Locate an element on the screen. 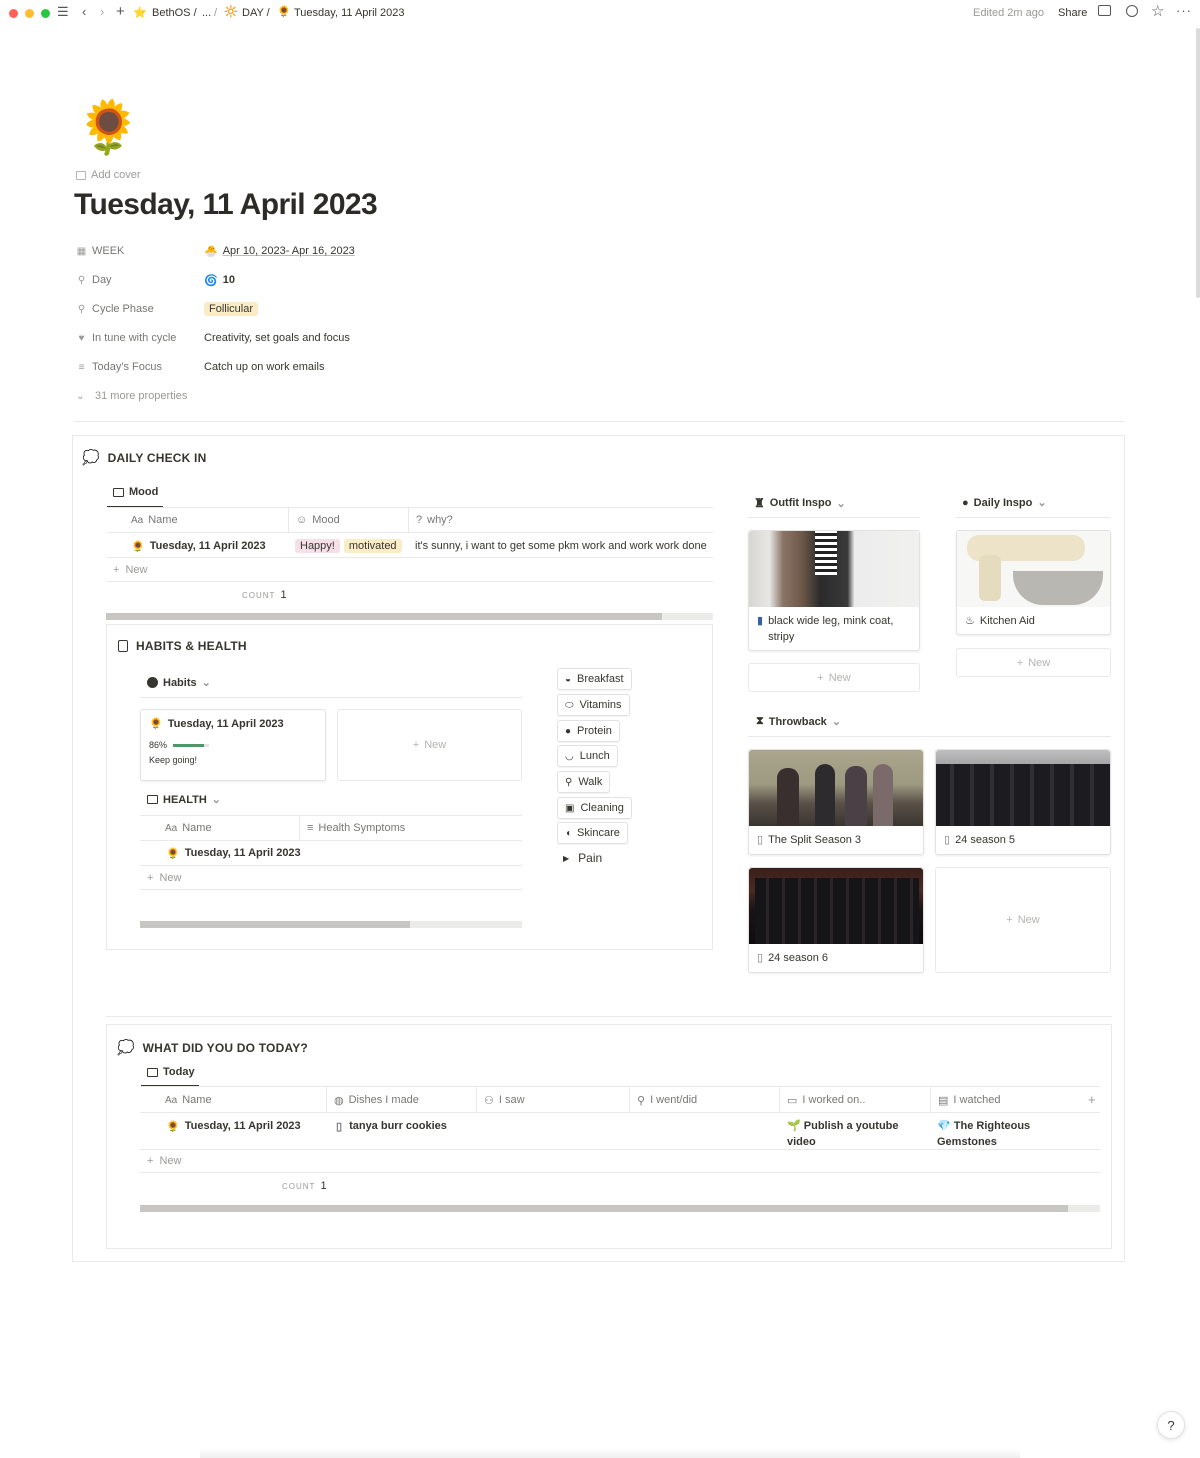 Image resolution: width=1200 pixels, height=1458 pixels. daily-inspo-dropdown: ● Daily Inspo ⌄ is located at coordinates (1004, 503).